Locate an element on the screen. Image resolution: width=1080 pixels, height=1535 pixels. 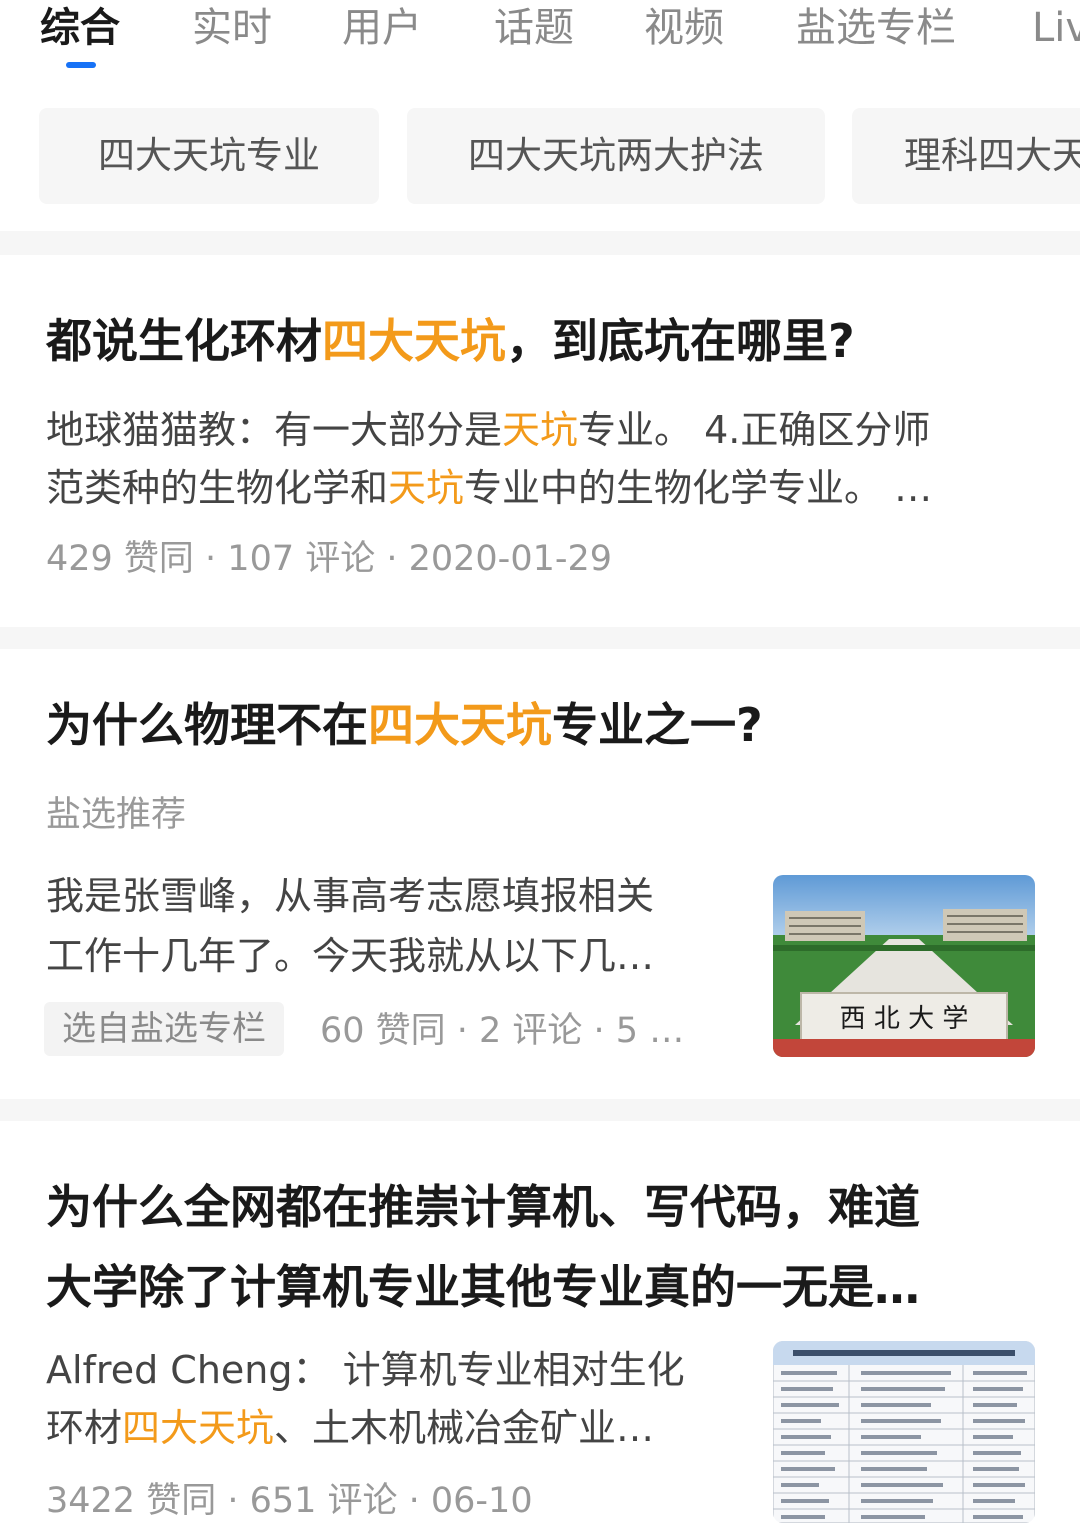
excerpt-text: 环材 is located at coordinates (84, 1428).